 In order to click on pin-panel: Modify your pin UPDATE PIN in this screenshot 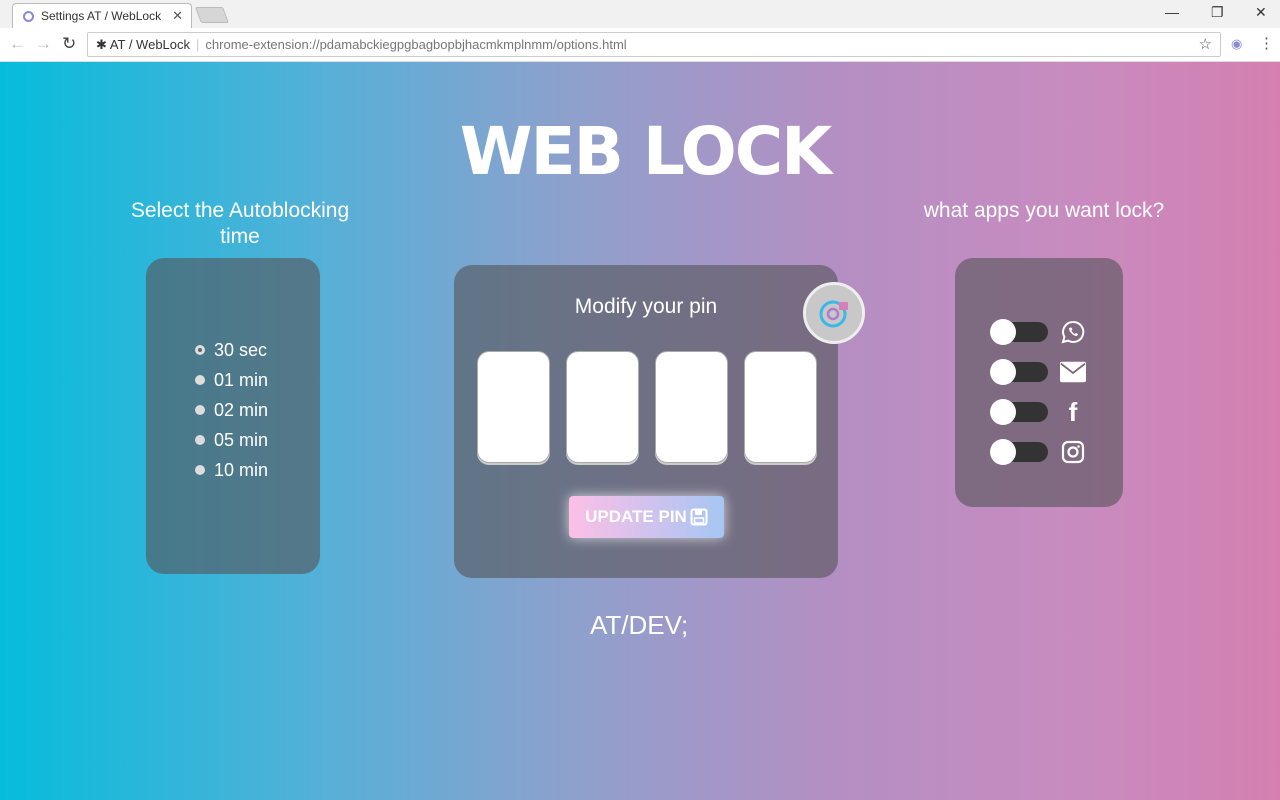, I will do `click(659, 421)`.